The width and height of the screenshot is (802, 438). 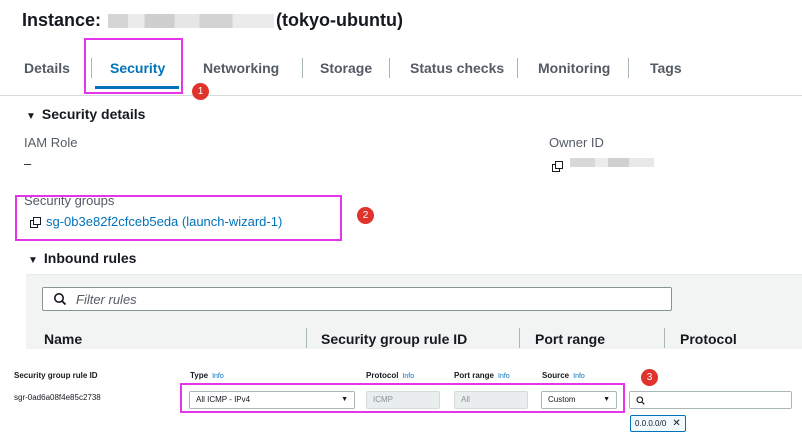 What do you see at coordinates (649, 377) in the screenshot?
I see `callout-badge-3: 3` at bounding box center [649, 377].